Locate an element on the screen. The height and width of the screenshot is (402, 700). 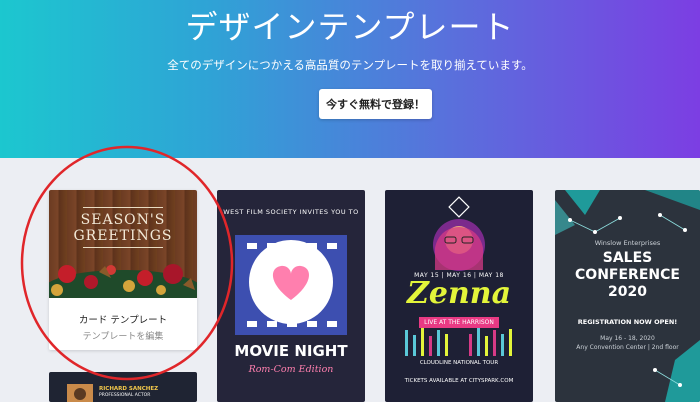
event-dates: May 16 - 18, 2020 is located at coordinates (627, 338).